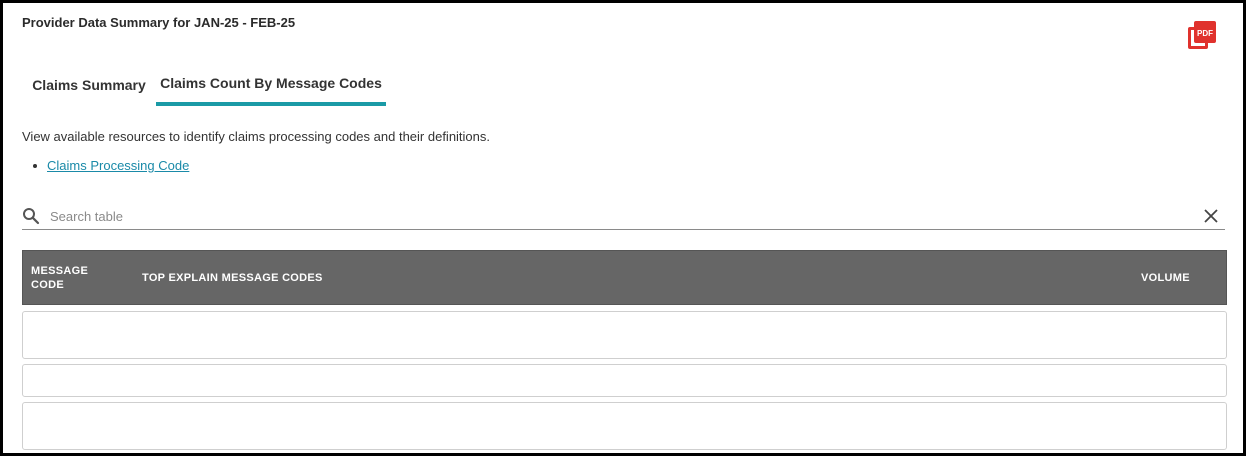 Image resolution: width=1246 pixels, height=456 pixels. I want to click on search-input, so click(620, 216).